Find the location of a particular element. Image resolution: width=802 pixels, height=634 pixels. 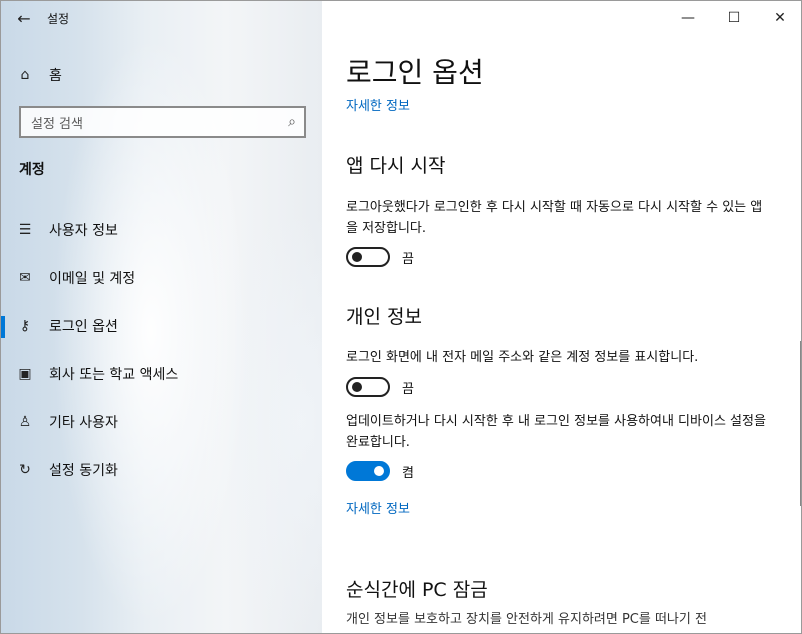

sidebar-item-home: ⌂ 홈 is located at coordinates (161, 75).